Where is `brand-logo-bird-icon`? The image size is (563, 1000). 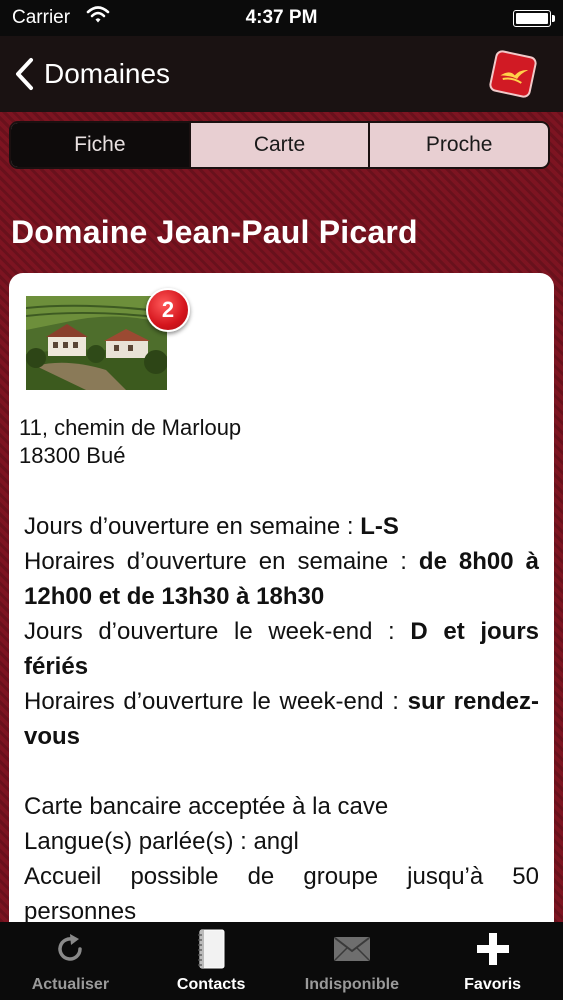
brand-logo-bird-icon is located at coordinates (513, 74).